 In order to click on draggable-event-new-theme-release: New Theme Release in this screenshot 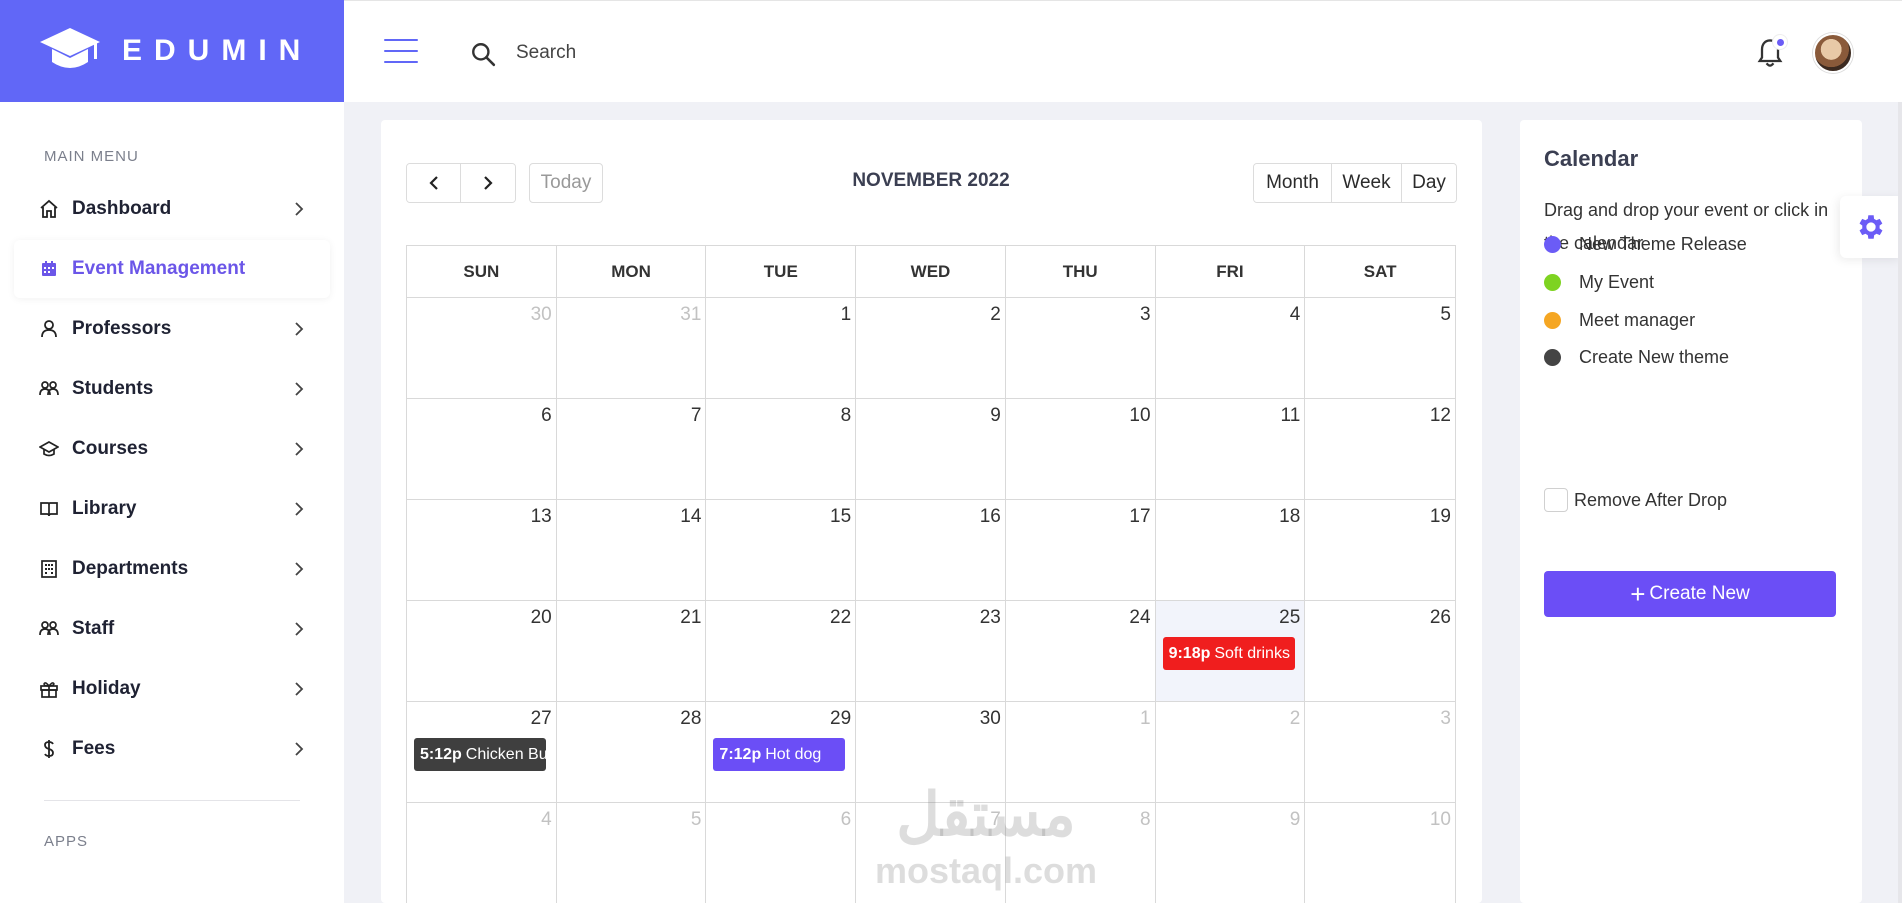, I will do `click(1645, 244)`.